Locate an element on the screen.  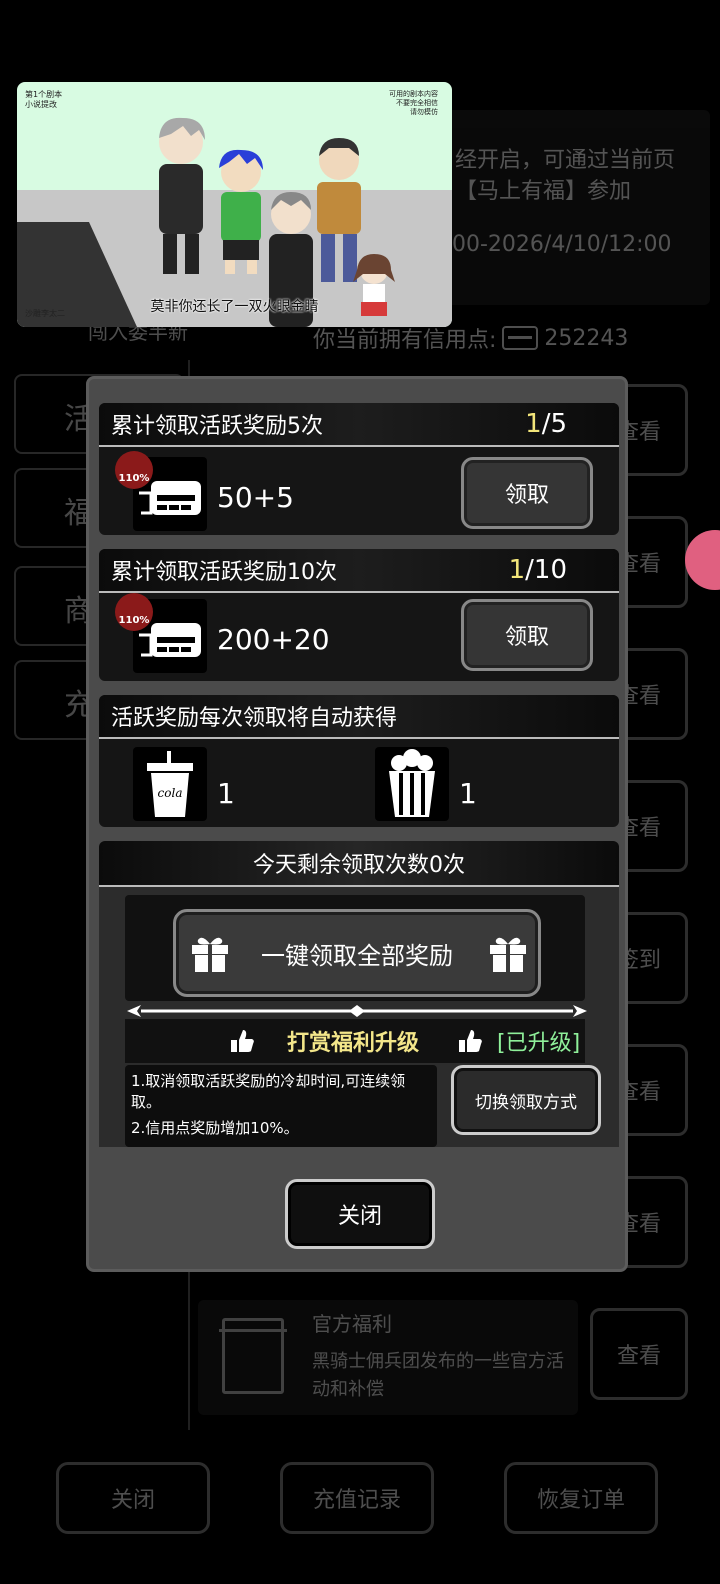
claim-reward-5-button: 领取 is located at coordinates (527, 493).